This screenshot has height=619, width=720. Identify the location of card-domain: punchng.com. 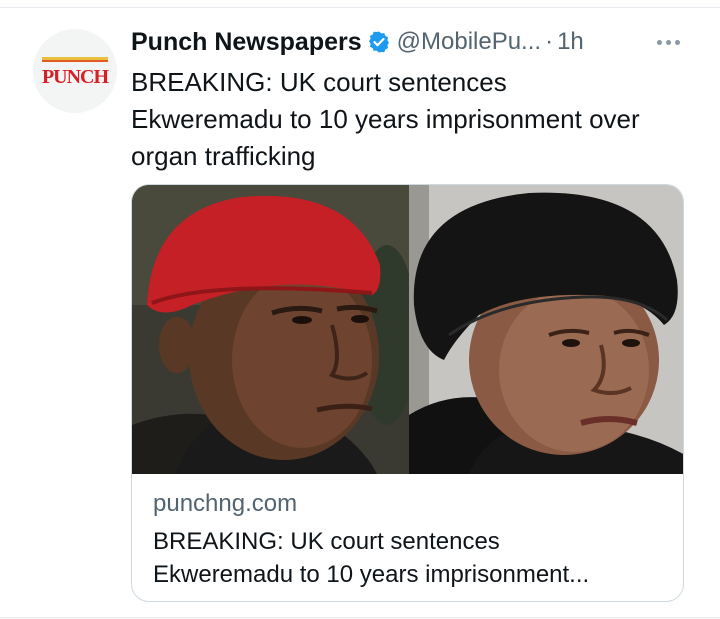
(225, 503).